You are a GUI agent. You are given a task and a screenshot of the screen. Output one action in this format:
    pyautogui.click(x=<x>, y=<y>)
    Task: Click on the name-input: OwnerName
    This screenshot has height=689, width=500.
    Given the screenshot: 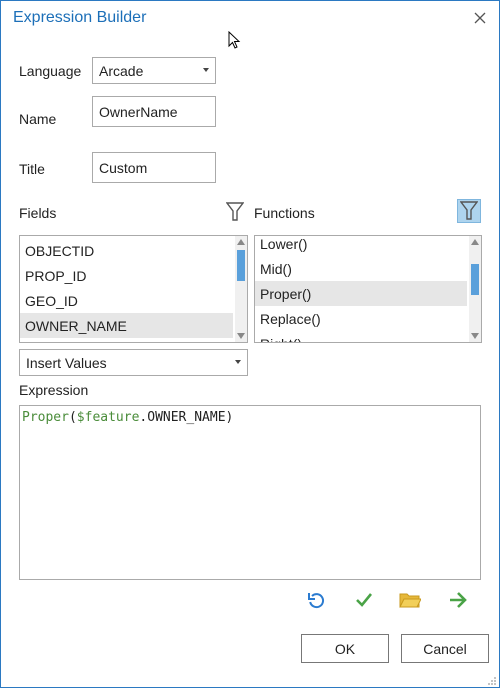 What is the action you would take?
    pyautogui.click(x=154, y=111)
    